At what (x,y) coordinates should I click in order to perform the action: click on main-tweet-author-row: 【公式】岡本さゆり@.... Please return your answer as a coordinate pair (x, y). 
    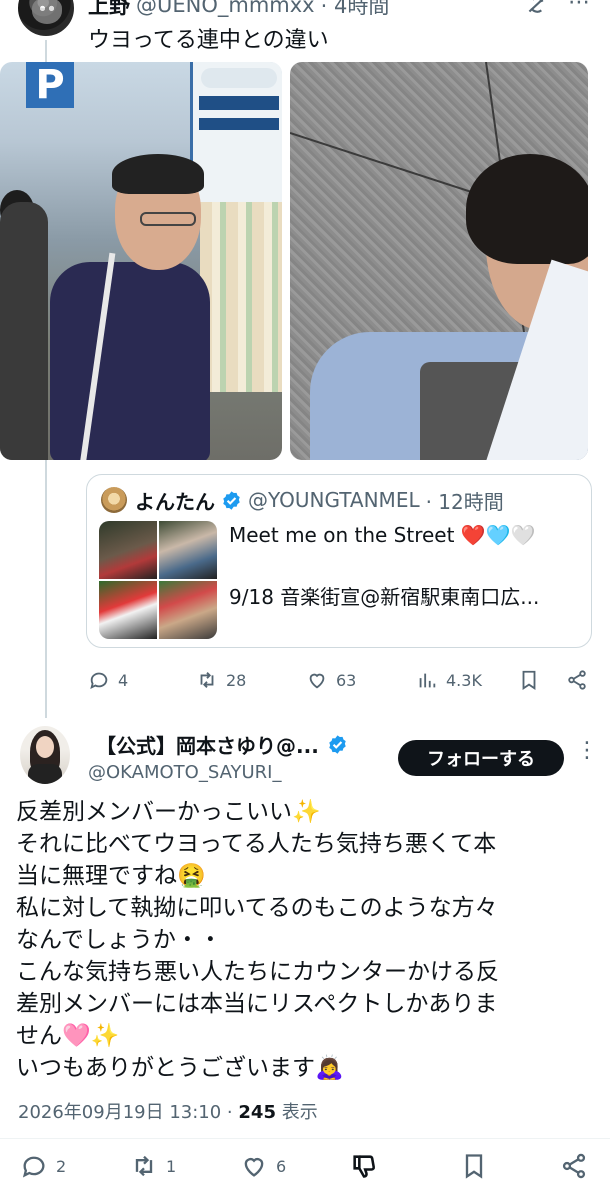
    Looking at the image, I should click on (222, 744).